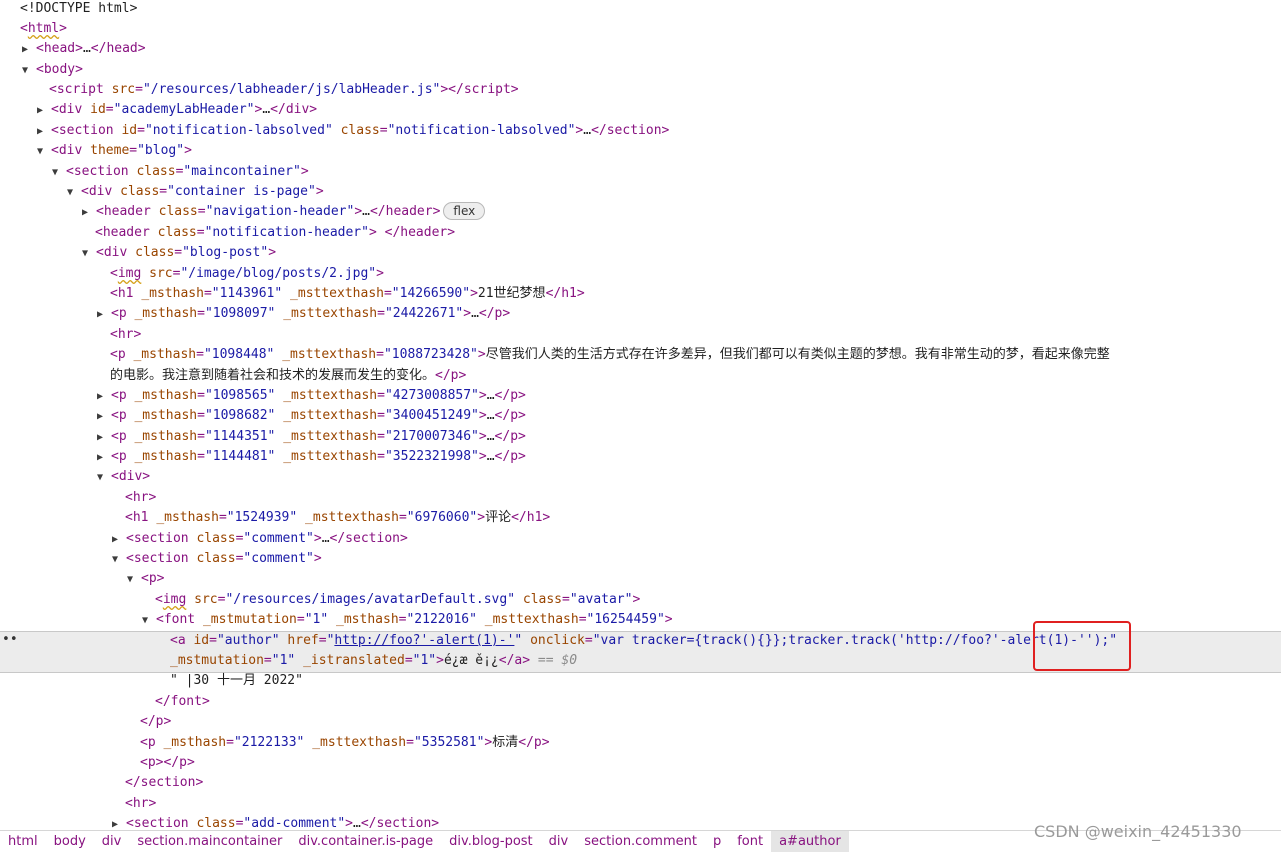 The image size is (1281, 852). What do you see at coordinates (640, 559) in the screenshot?
I see `dom-node-section-comment-2: <section class="comment">` at bounding box center [640, 559].